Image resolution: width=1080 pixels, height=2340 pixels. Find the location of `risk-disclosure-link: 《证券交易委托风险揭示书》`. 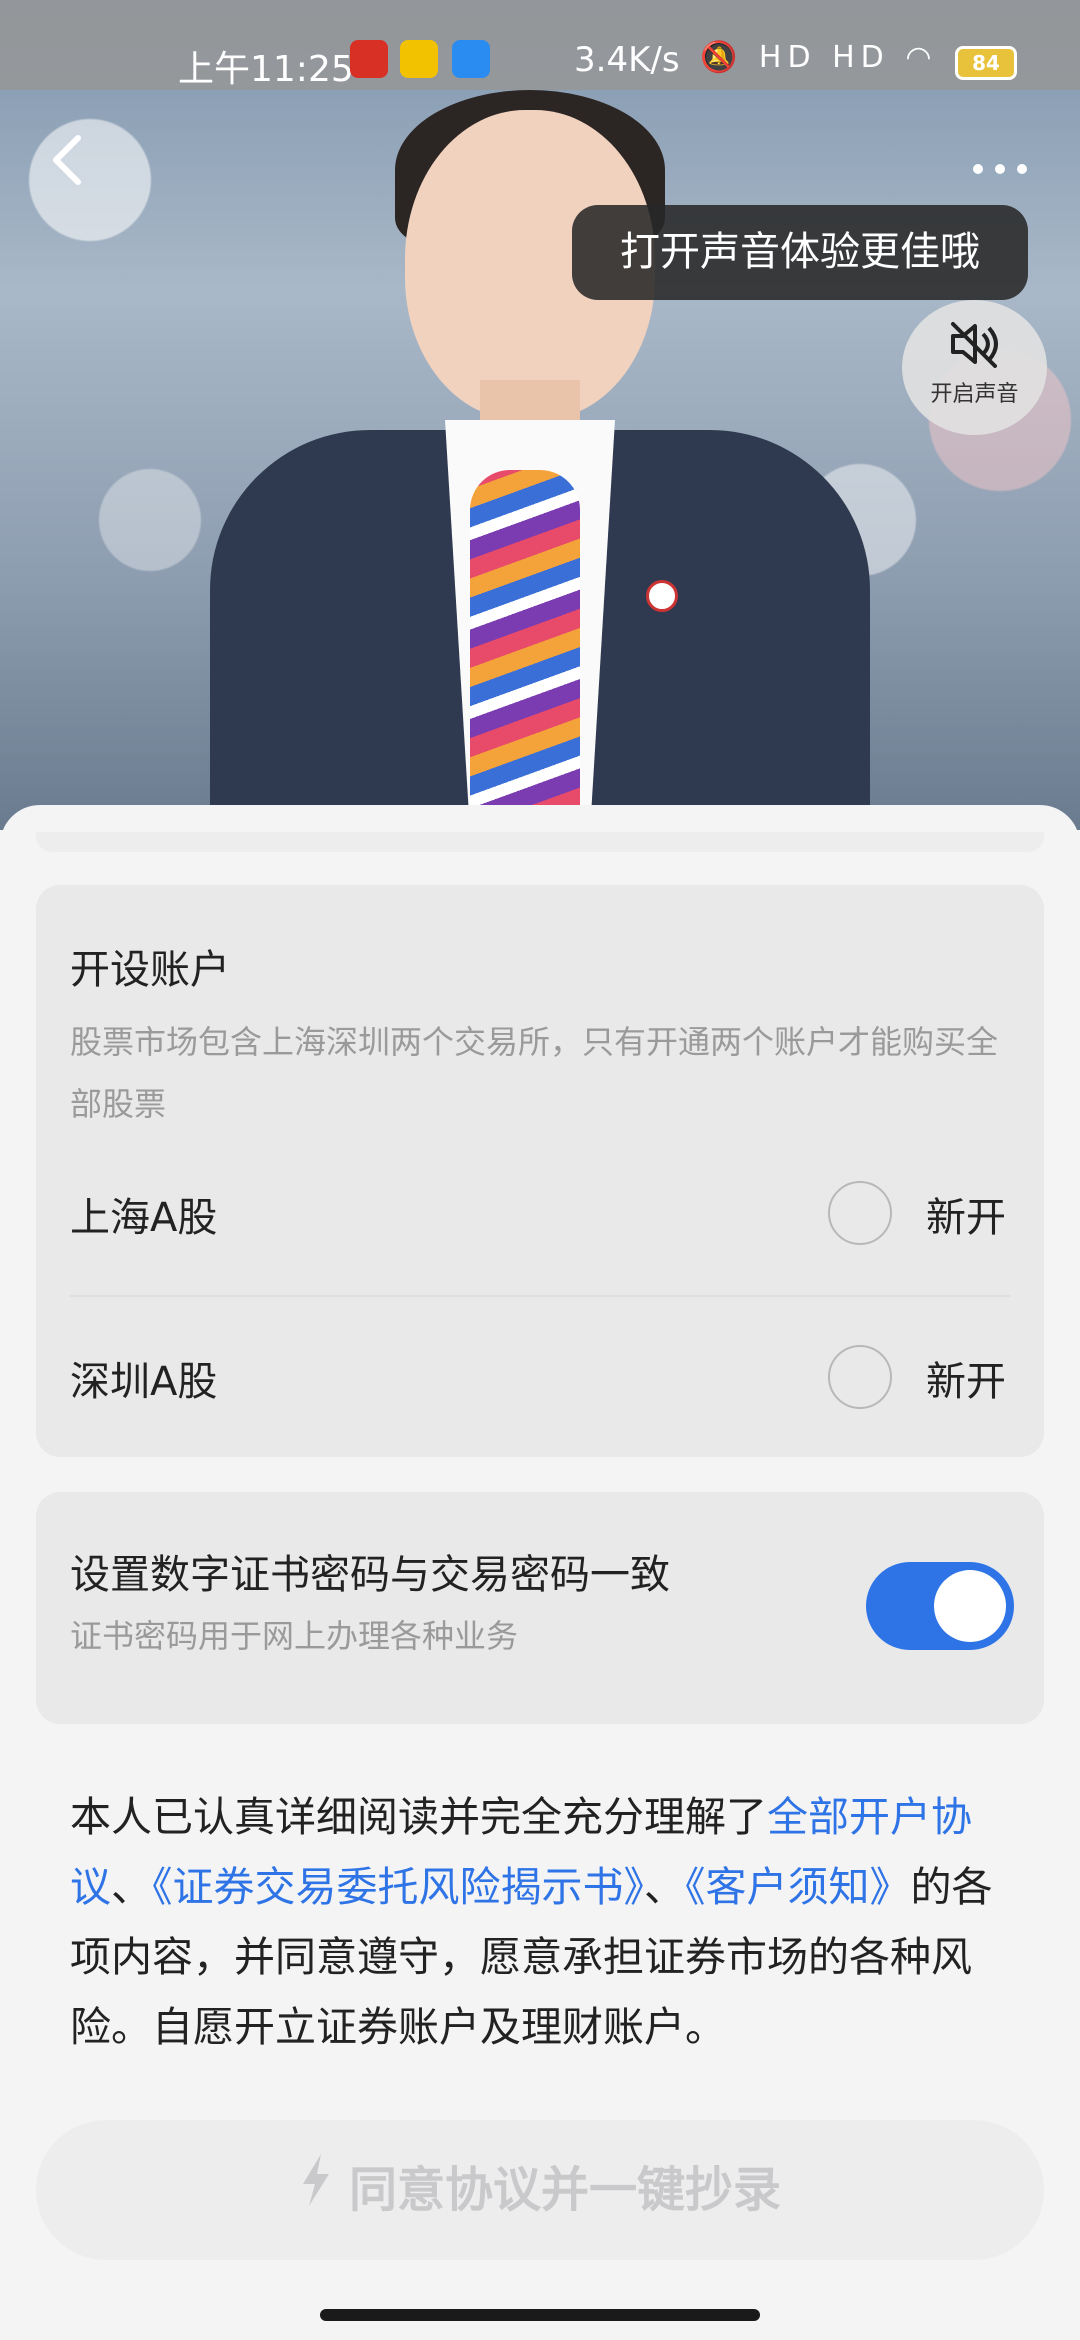

risk-disclosure-link: 《证券交易委托风险揭示书》 is located at coordinates (398, 1887).